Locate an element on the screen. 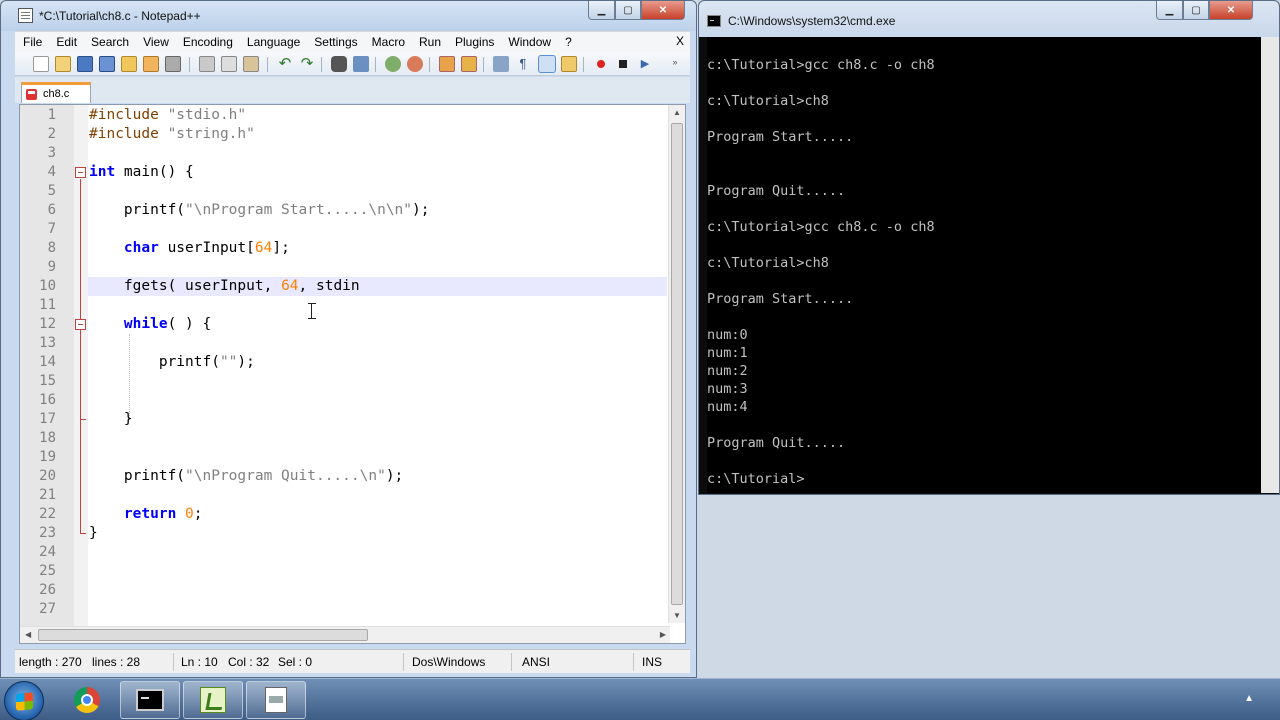 The height and width of the screenshot is (720, 1280). close-all-icon is located at coordinates (151, 64).